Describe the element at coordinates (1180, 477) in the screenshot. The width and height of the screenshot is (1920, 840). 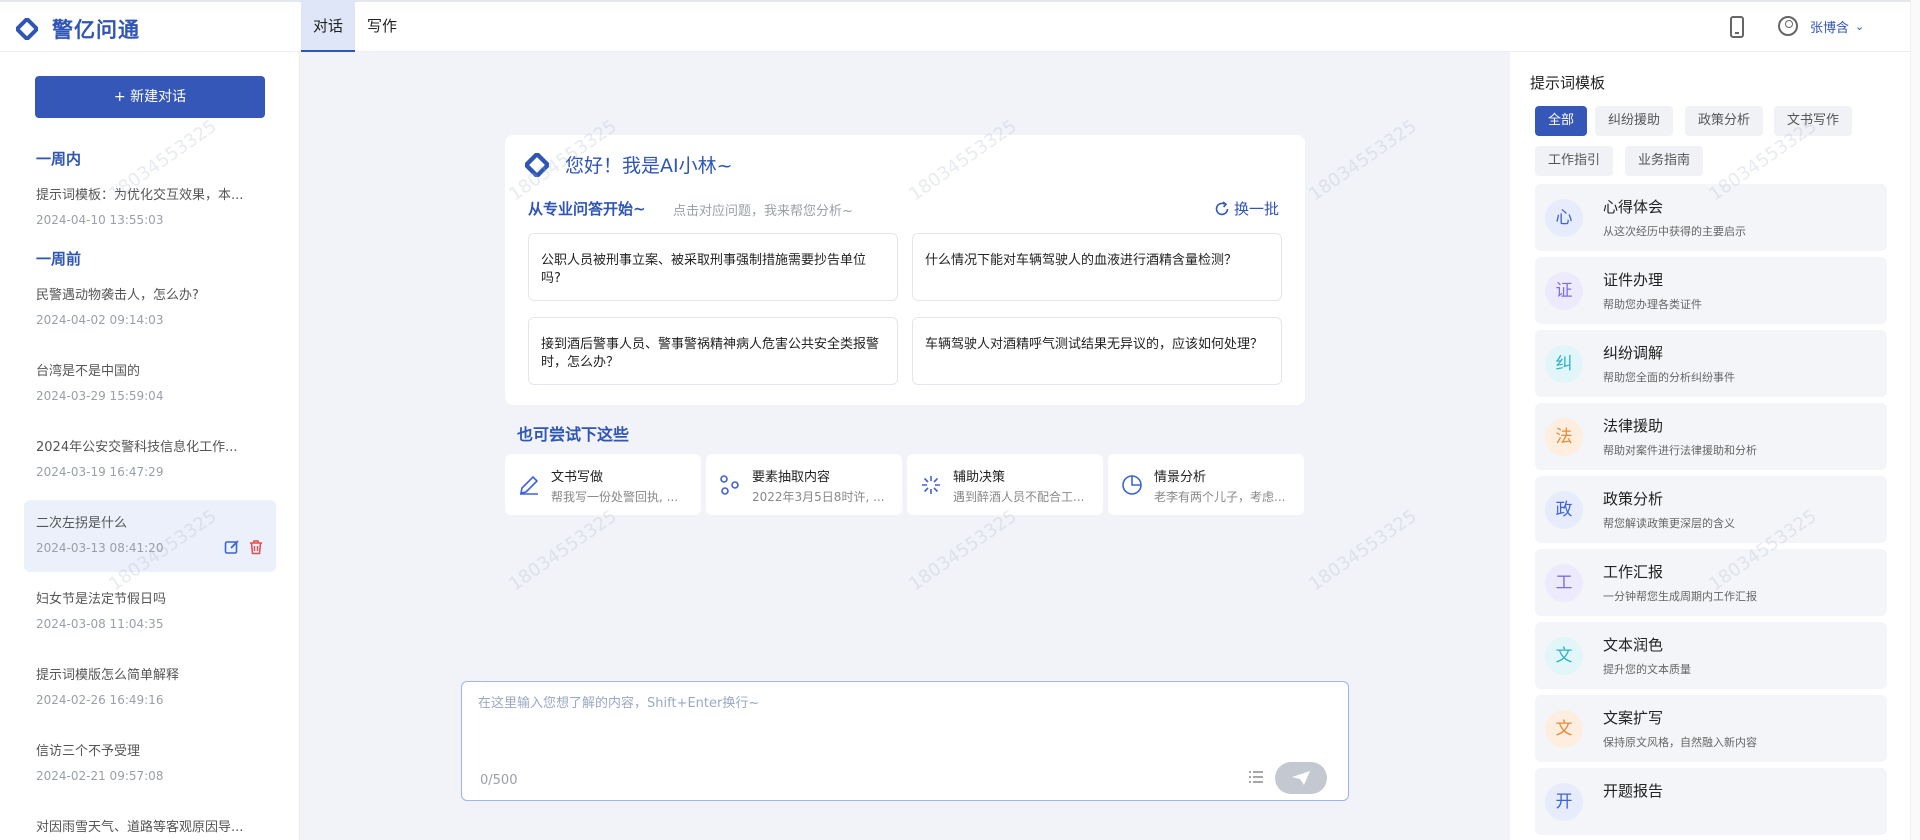
I see `tool-title: 情景分析` at that location.